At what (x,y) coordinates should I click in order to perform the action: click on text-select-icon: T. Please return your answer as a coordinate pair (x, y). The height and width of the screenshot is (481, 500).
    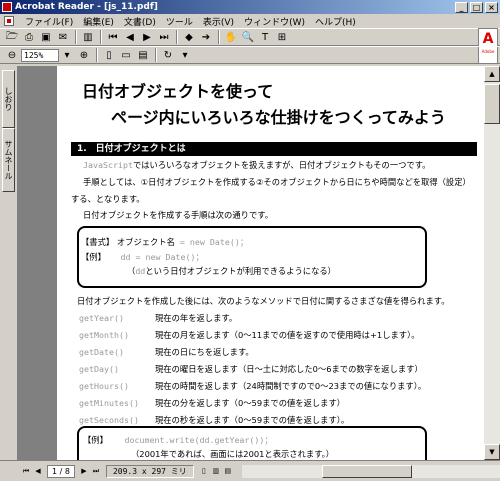
    Looking at the image, I should click on (265, 37).